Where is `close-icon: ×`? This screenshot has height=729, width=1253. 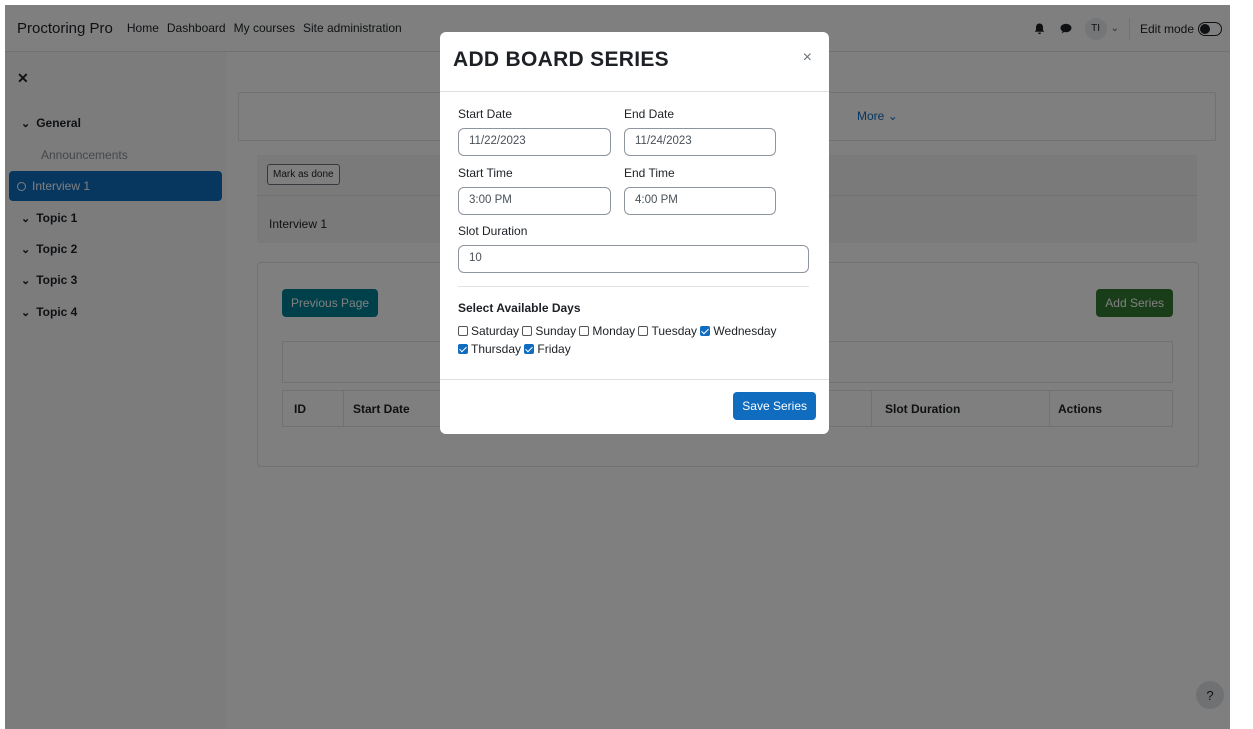 close-icon: × is located at coordinates (807, 58).